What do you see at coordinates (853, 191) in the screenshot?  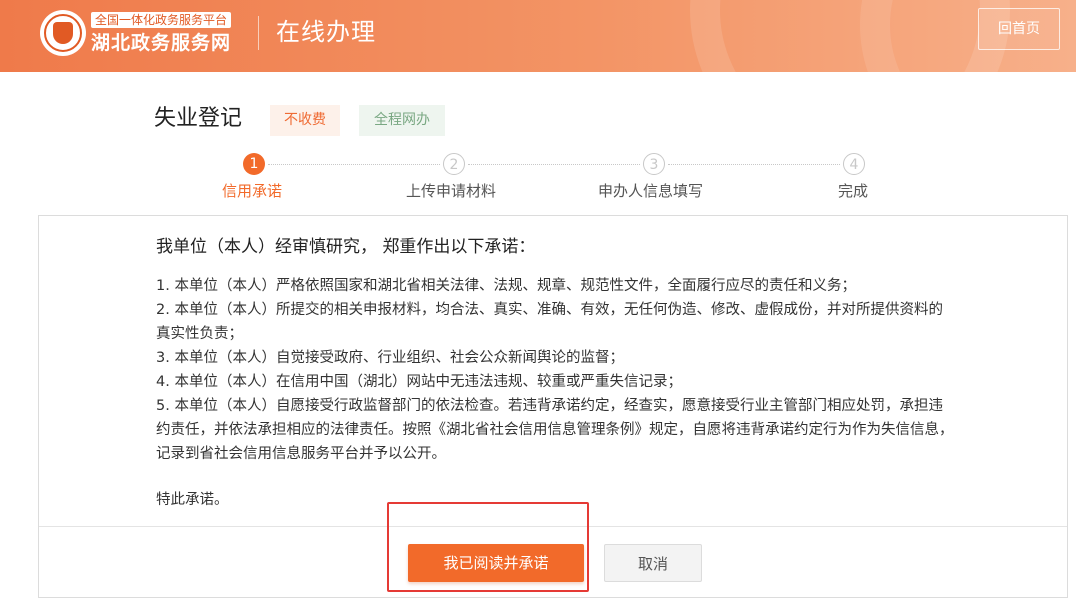 I see `step-4-label: 完成` at bounding box center [853, 191].